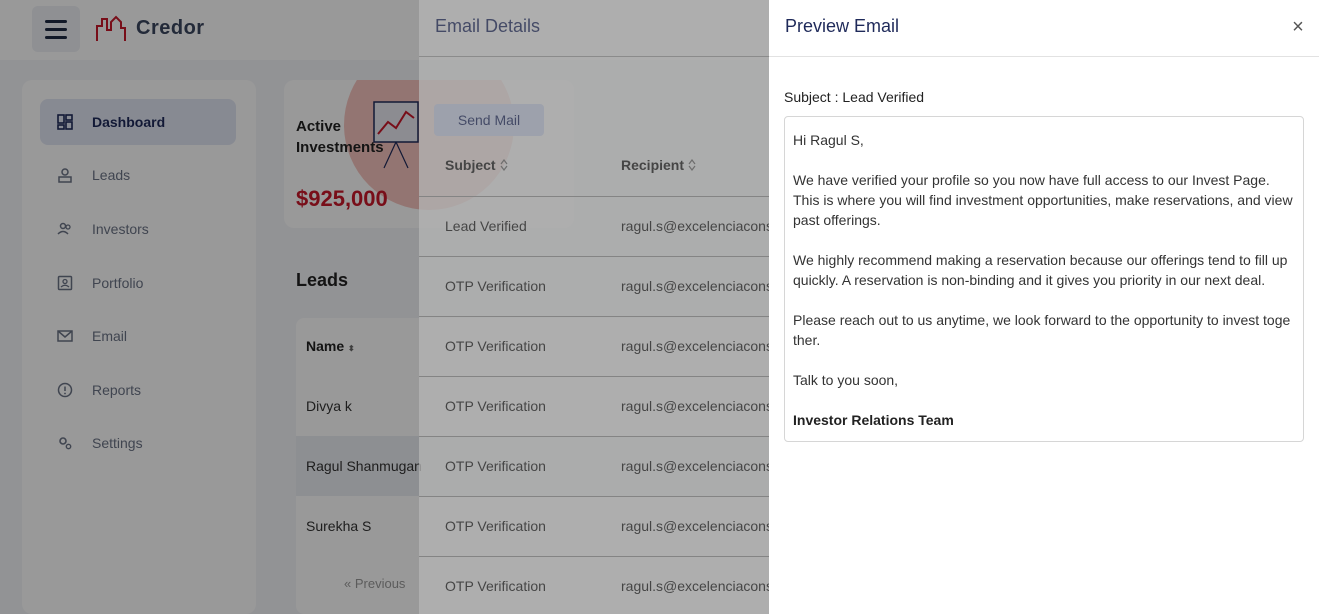 The width and height of the screenshot is (1319, 614). I want to click on preview-email-title: Preview Email, so click(842, 26).